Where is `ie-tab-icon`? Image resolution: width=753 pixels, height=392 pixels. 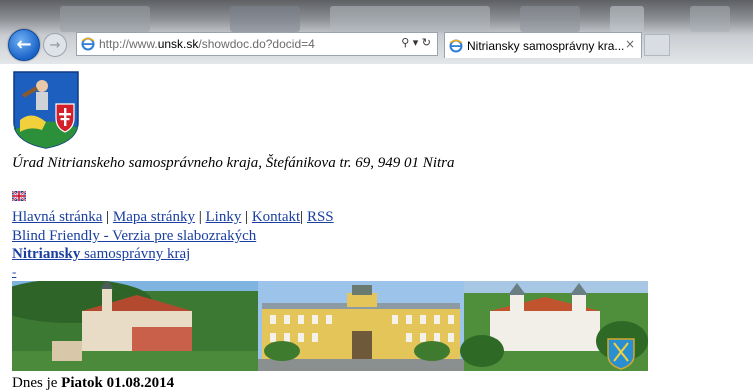
ie-tab-icon is located at coordinates (456, 45).